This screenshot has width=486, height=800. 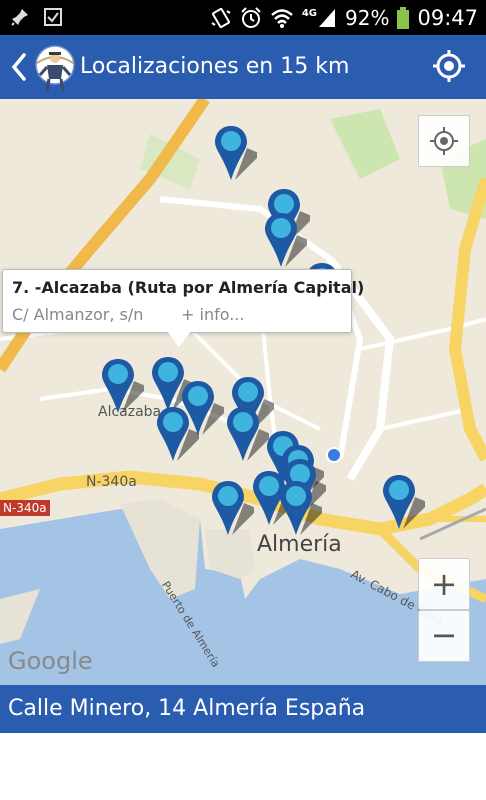 I want to click on address-bar: Calle Minero, 14 Almería España, so click(x=243, y=709).